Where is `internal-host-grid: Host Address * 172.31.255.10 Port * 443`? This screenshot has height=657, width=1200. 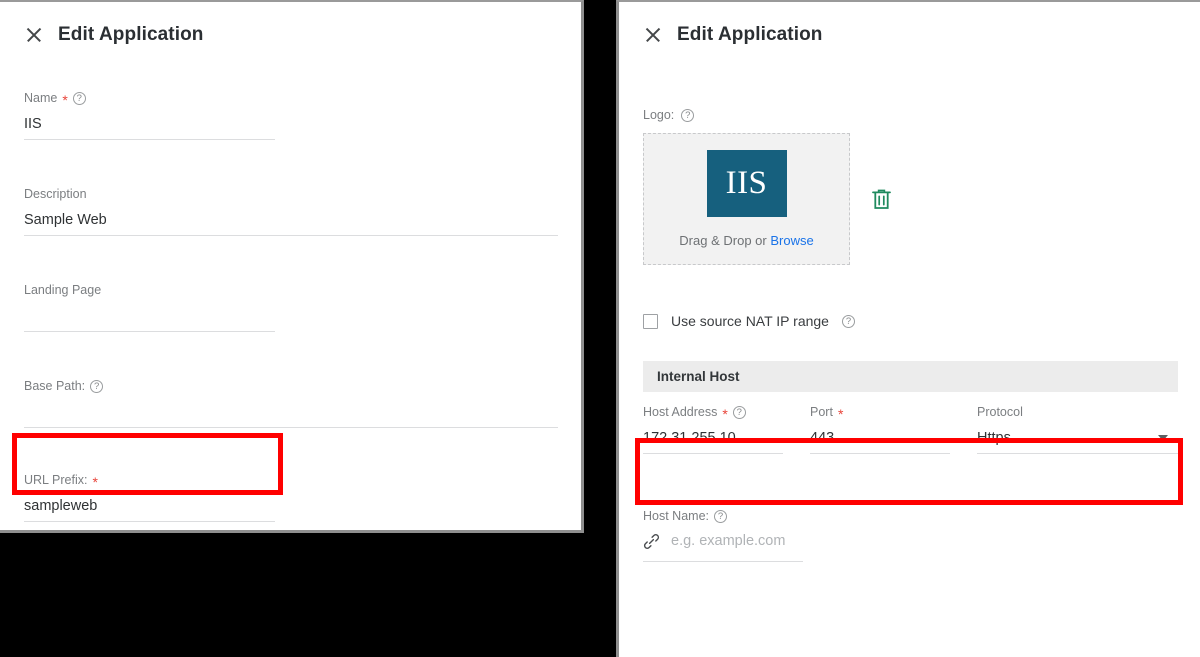
internal-host-grid: Host Address * 172.31.255.10 Port * 443 is located at coordinates (910, 423).